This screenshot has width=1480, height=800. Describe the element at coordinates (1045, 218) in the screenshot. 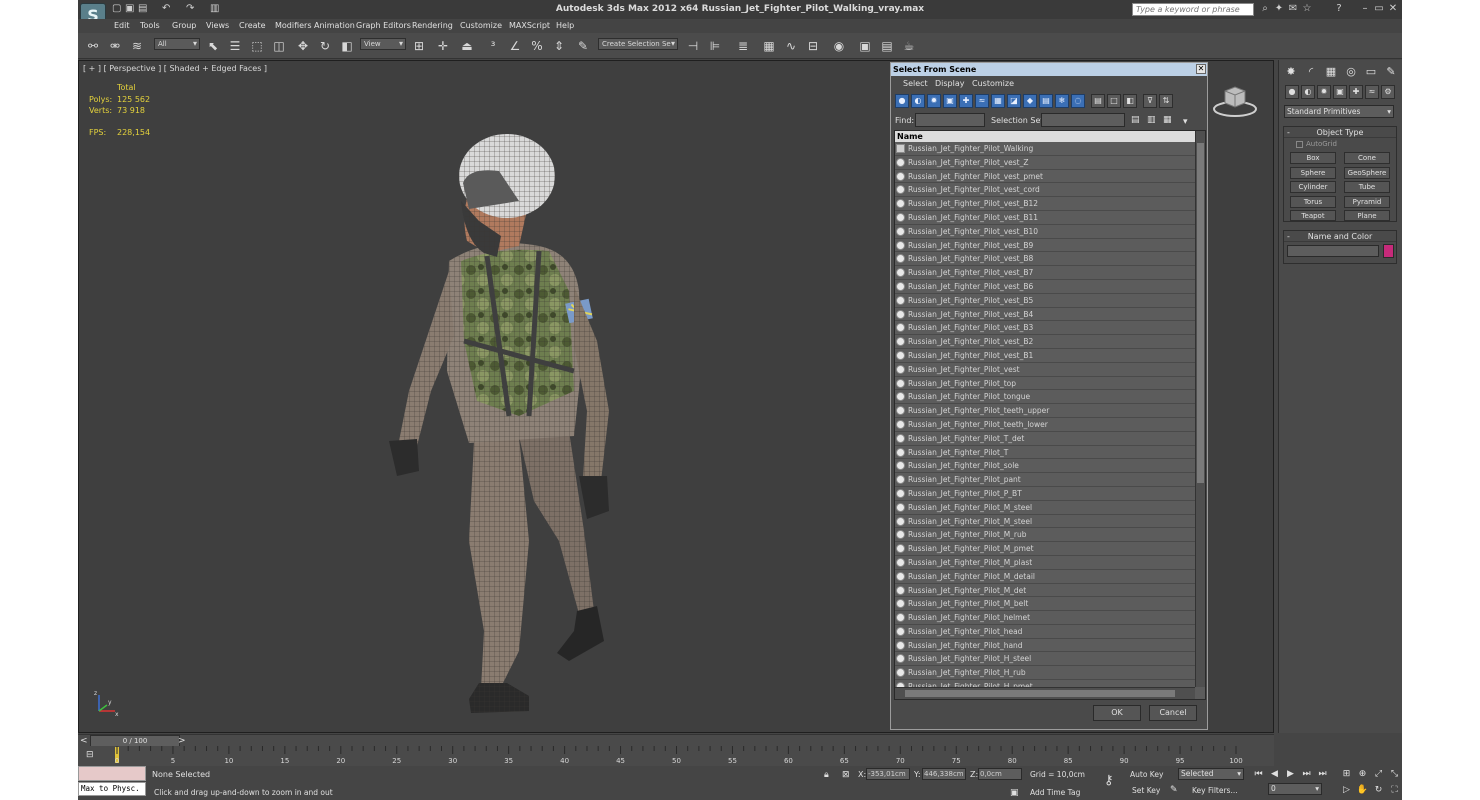

I see `list-item: Russian_Jet_Fighter_Pilot_vest_B11` at that location.